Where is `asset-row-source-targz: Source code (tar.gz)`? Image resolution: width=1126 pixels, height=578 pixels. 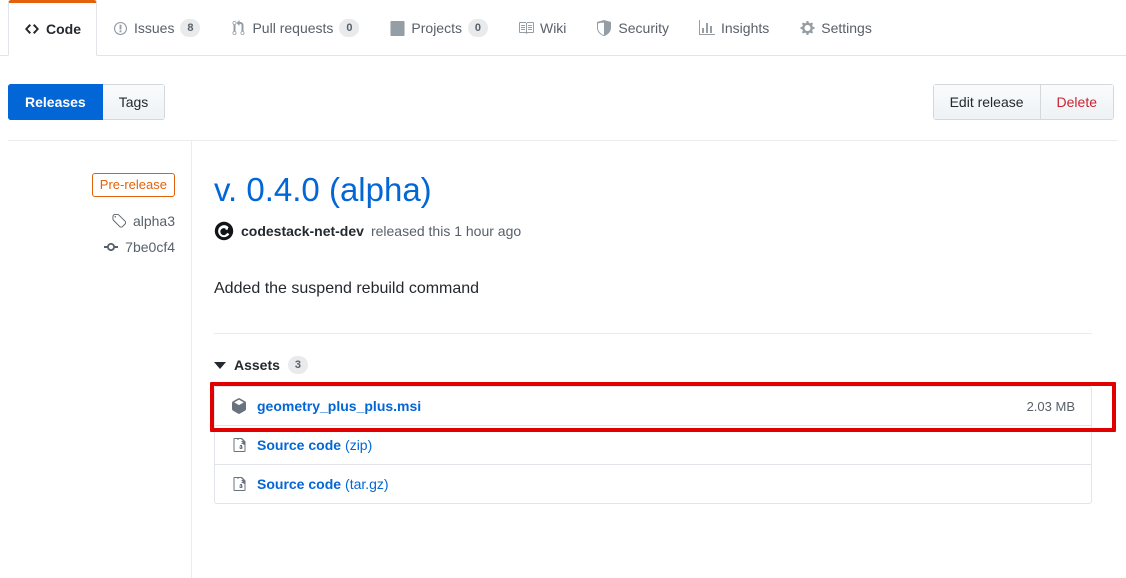 asset-row-source-targz: Source code (tar.gz) is located at coordinates (653, 483).